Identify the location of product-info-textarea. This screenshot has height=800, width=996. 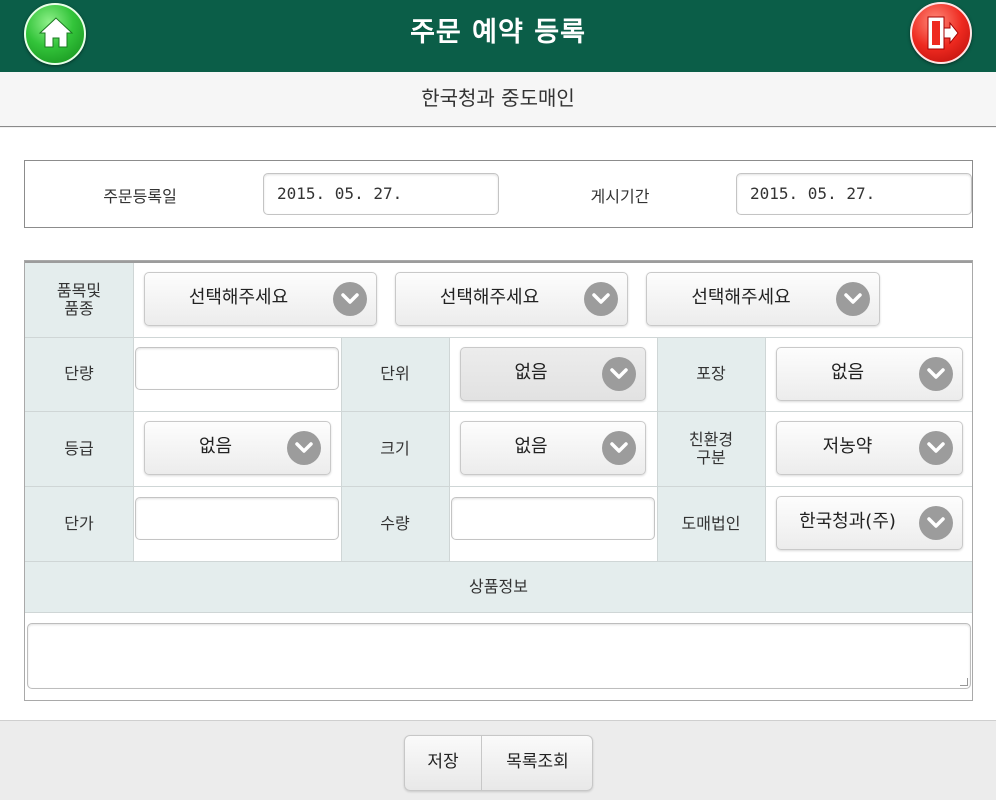
(499, 656).